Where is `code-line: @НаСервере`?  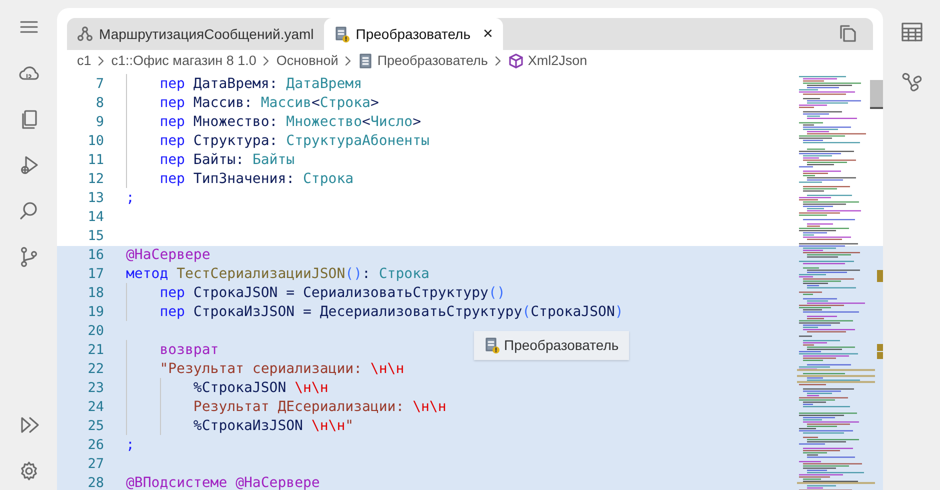 code-line: @НаСервере is located at coordinates (168, 255).